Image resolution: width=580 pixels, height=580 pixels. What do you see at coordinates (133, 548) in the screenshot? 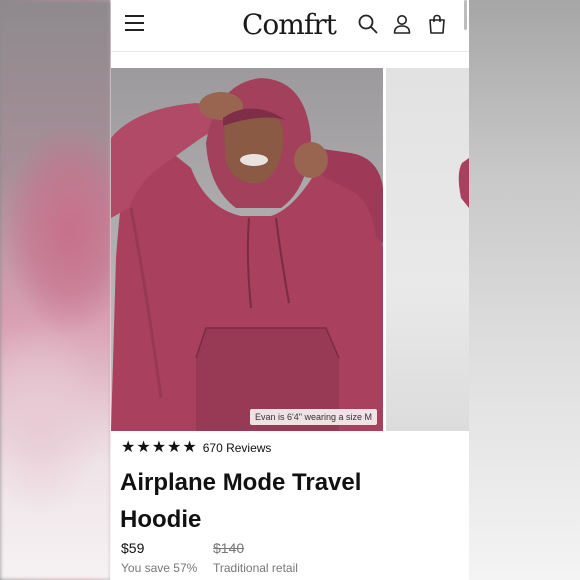
I see `sale-price: $59` at bounding box center [133, 548].